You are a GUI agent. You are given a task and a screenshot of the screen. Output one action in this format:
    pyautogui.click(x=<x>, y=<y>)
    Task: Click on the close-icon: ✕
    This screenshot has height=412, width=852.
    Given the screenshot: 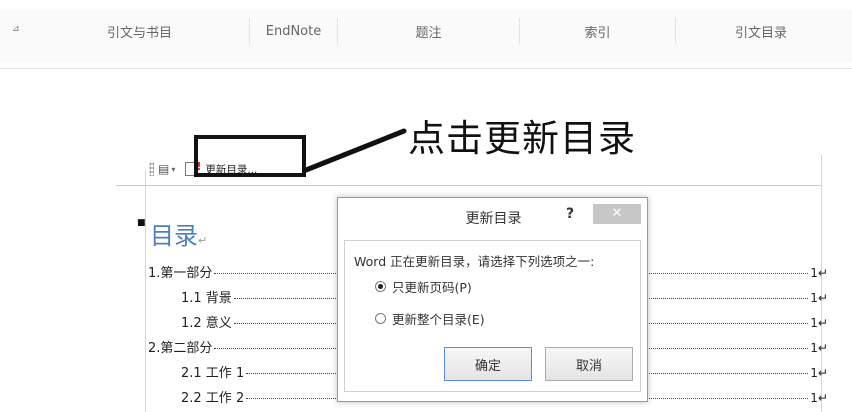 What is the action you would take?
    pyautogui.click(x=617, y=213)
    